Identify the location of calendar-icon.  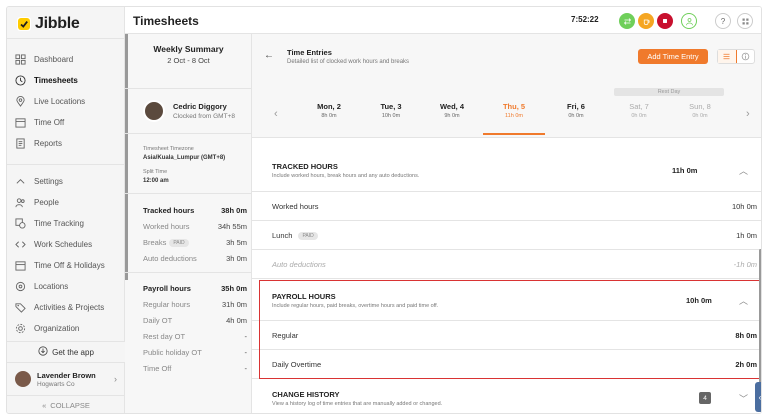
(20, 265).